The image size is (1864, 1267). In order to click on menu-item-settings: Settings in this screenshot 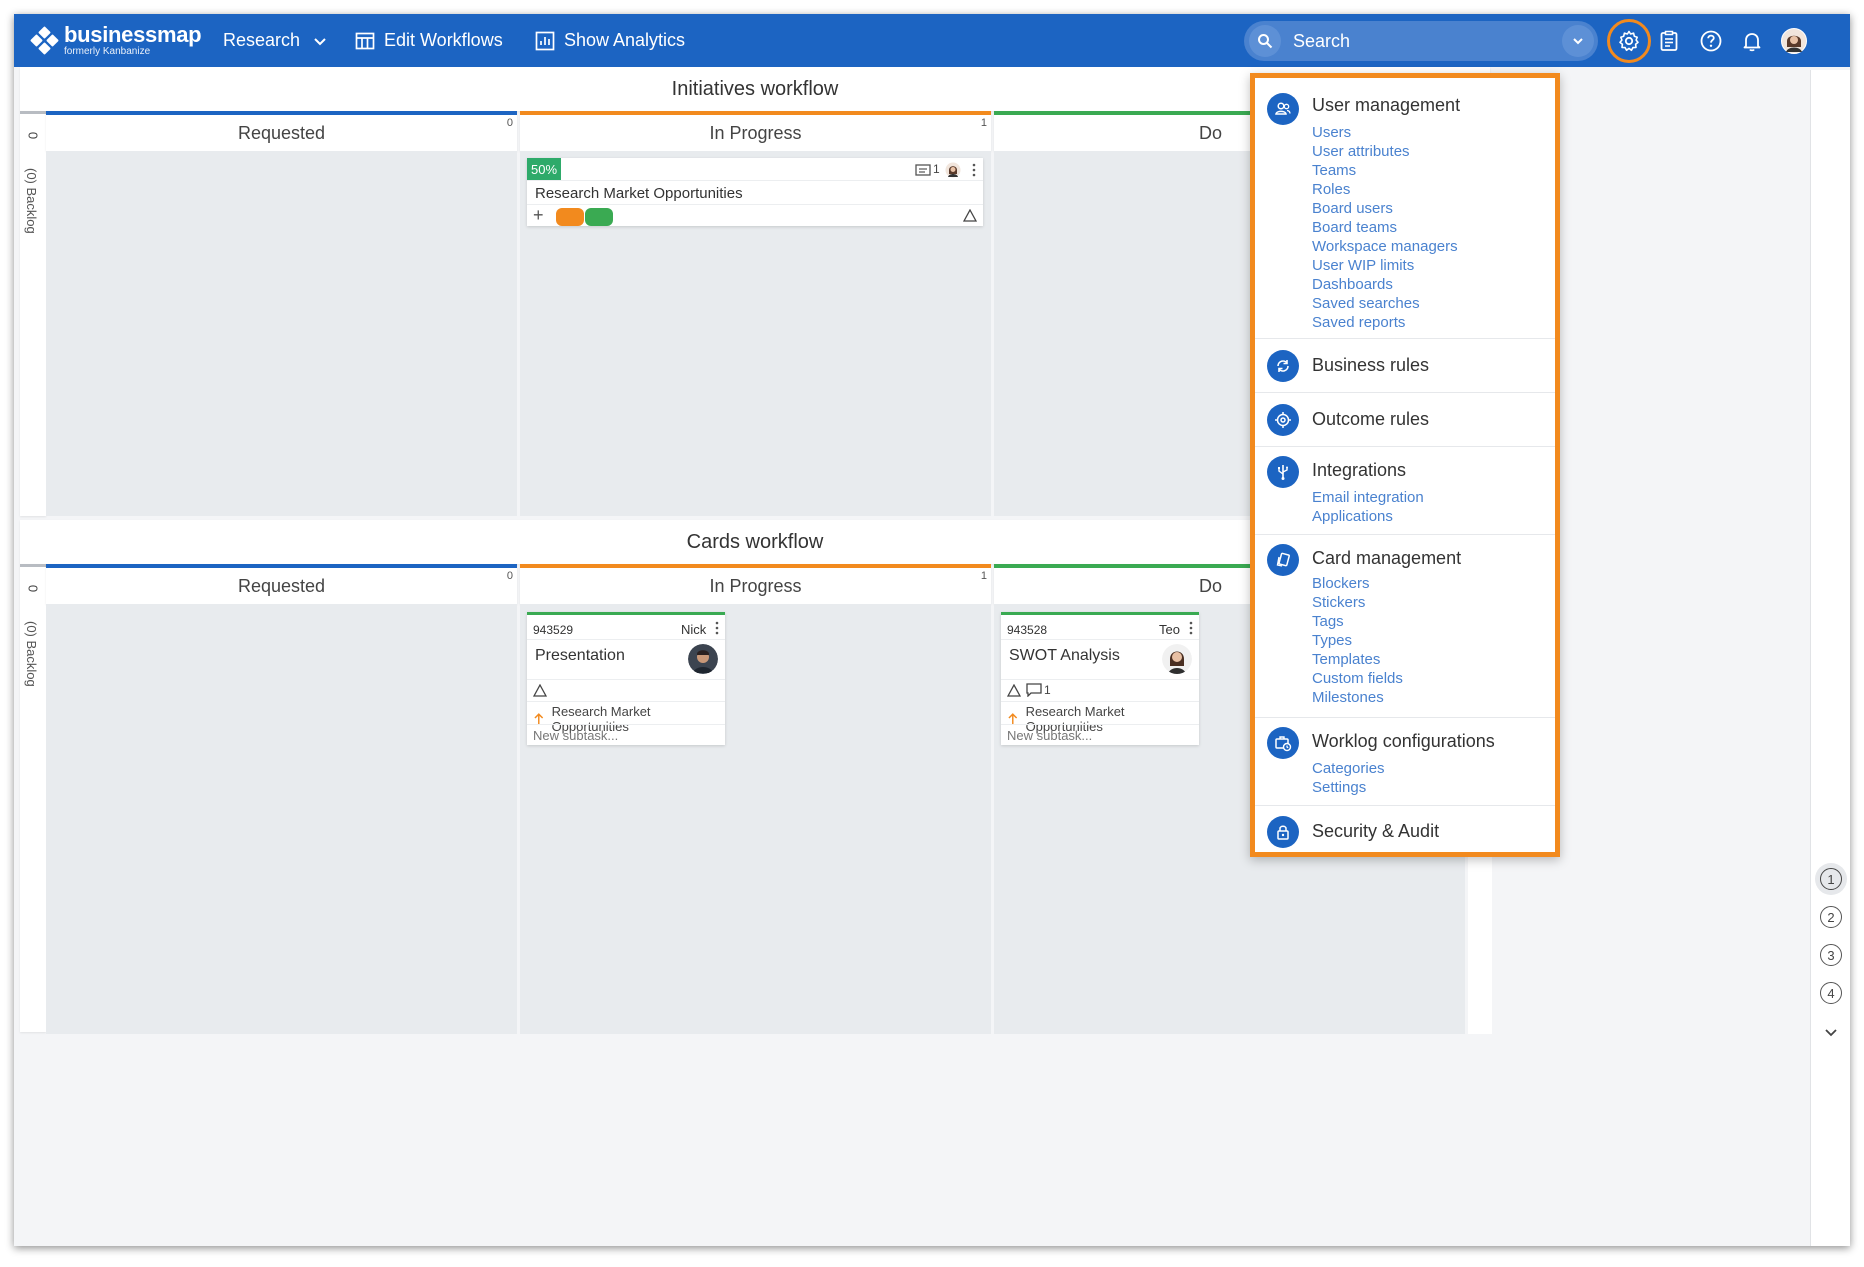, I will do `click(1348, 787)`.